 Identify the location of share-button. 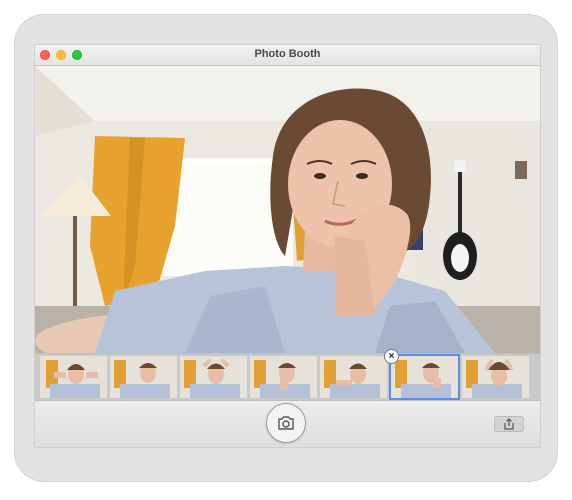
(509, 424).